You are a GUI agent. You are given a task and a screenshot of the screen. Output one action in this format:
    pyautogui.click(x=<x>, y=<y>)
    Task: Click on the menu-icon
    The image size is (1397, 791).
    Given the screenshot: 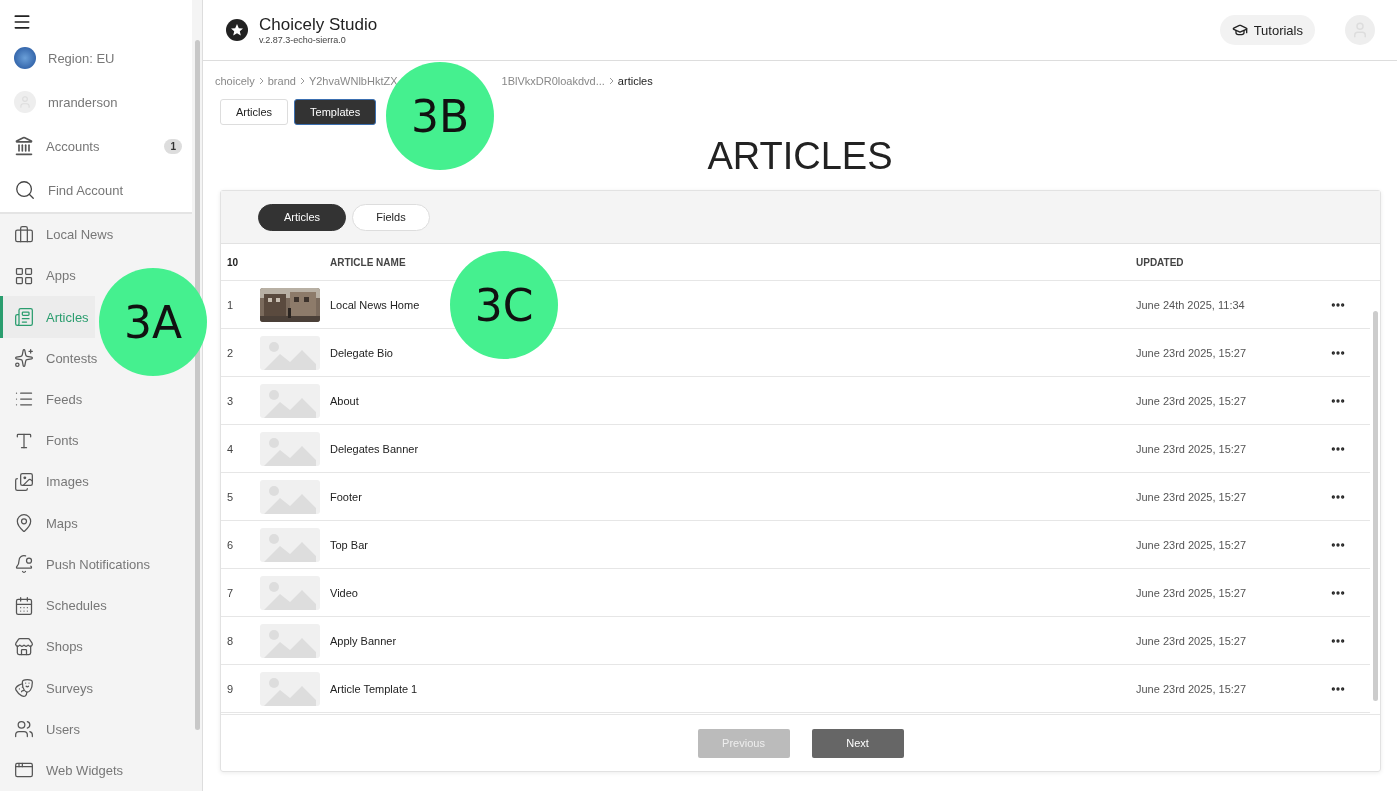 What is the action you would take?
    pyautogui.click(x=22, y=22)
    